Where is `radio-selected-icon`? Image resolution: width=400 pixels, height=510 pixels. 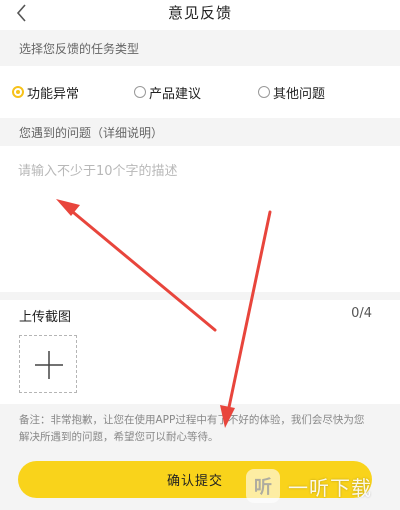
radio-selected-icon is located at coordinates (18, 92).